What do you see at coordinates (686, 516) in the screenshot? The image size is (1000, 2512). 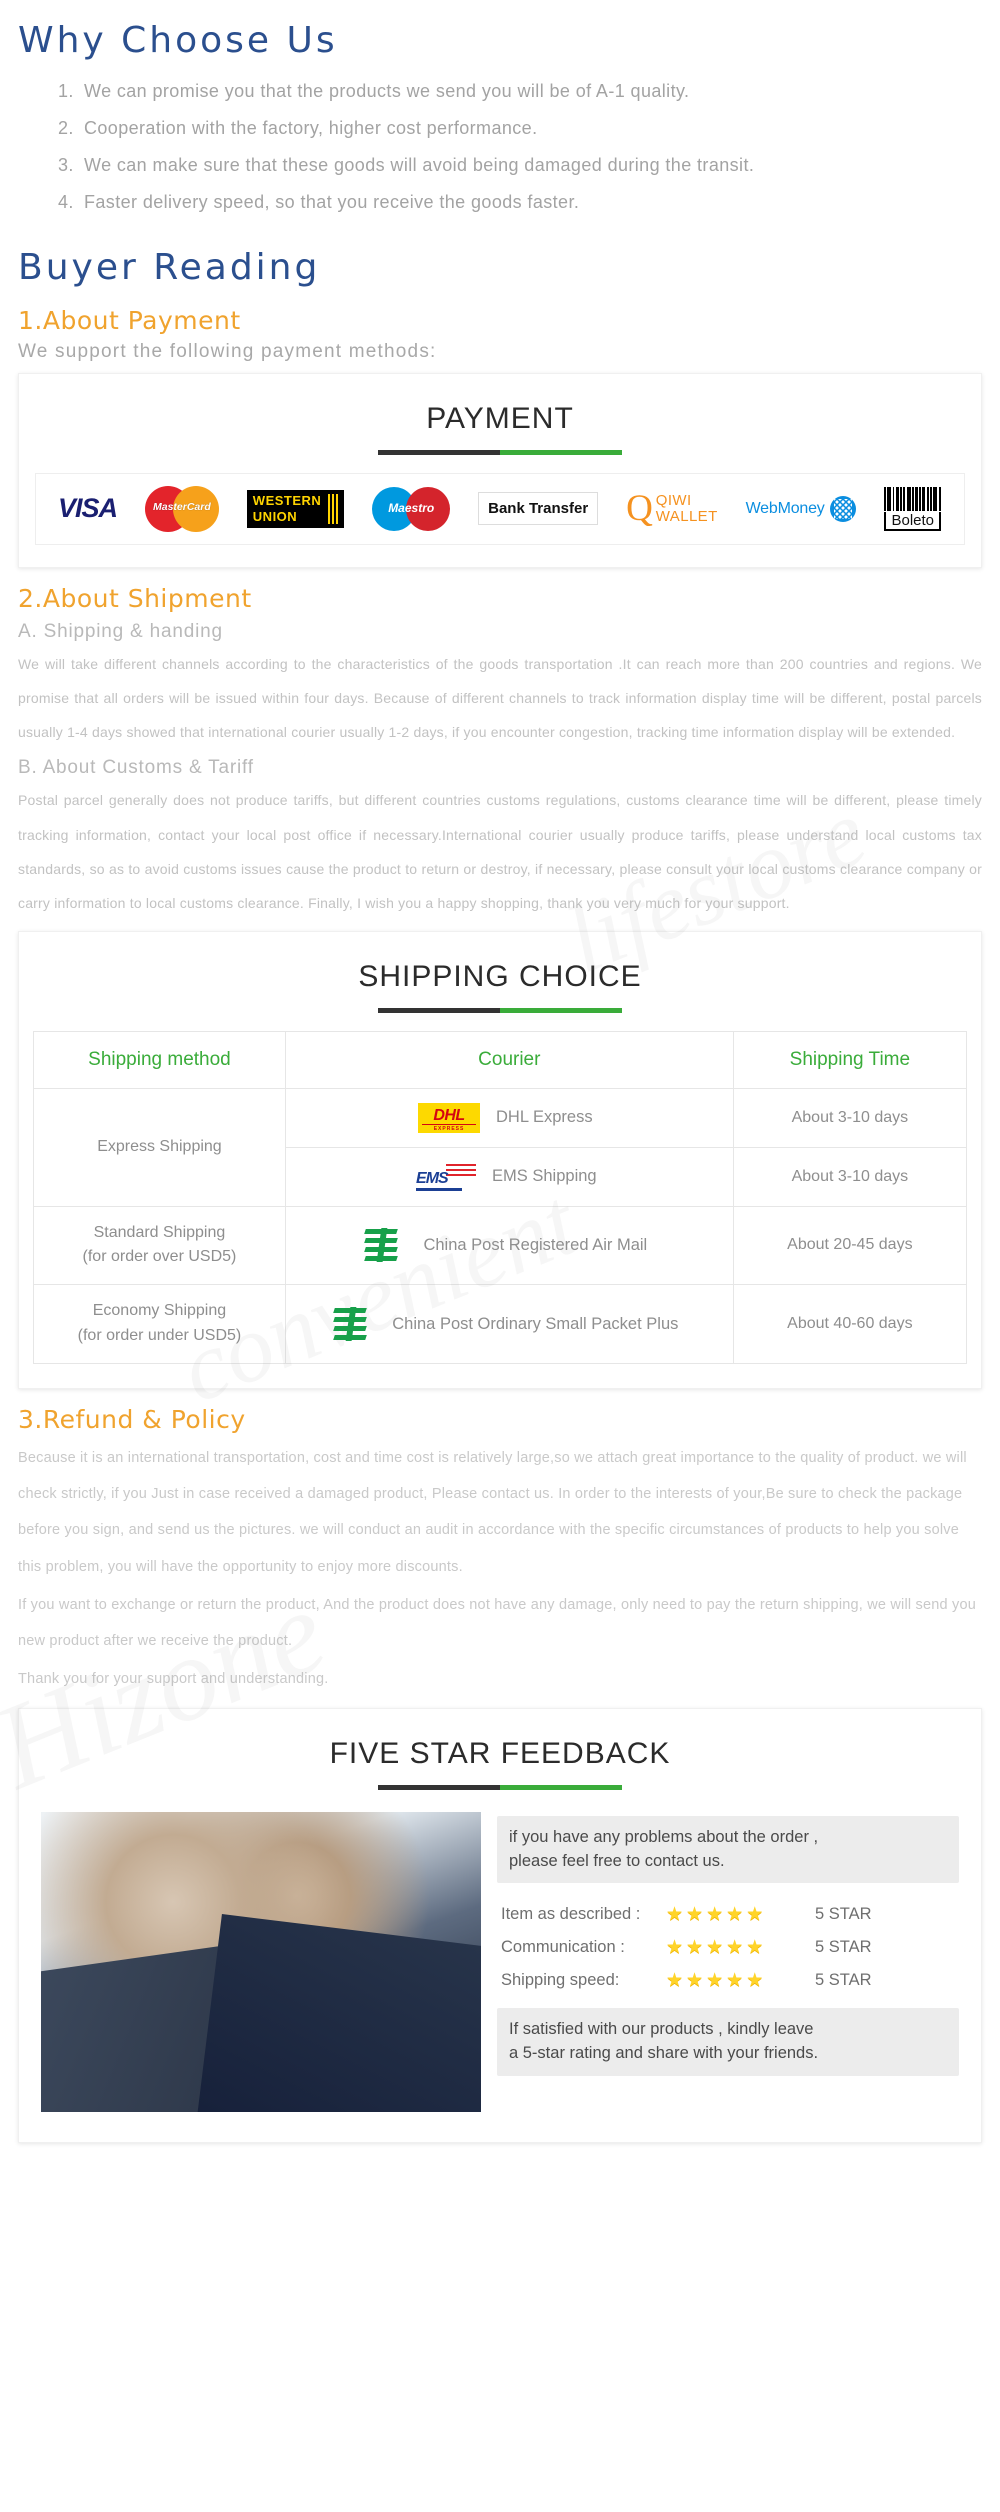 I see `qiwi-line2: WALLET` at bounding box center [686, 516].